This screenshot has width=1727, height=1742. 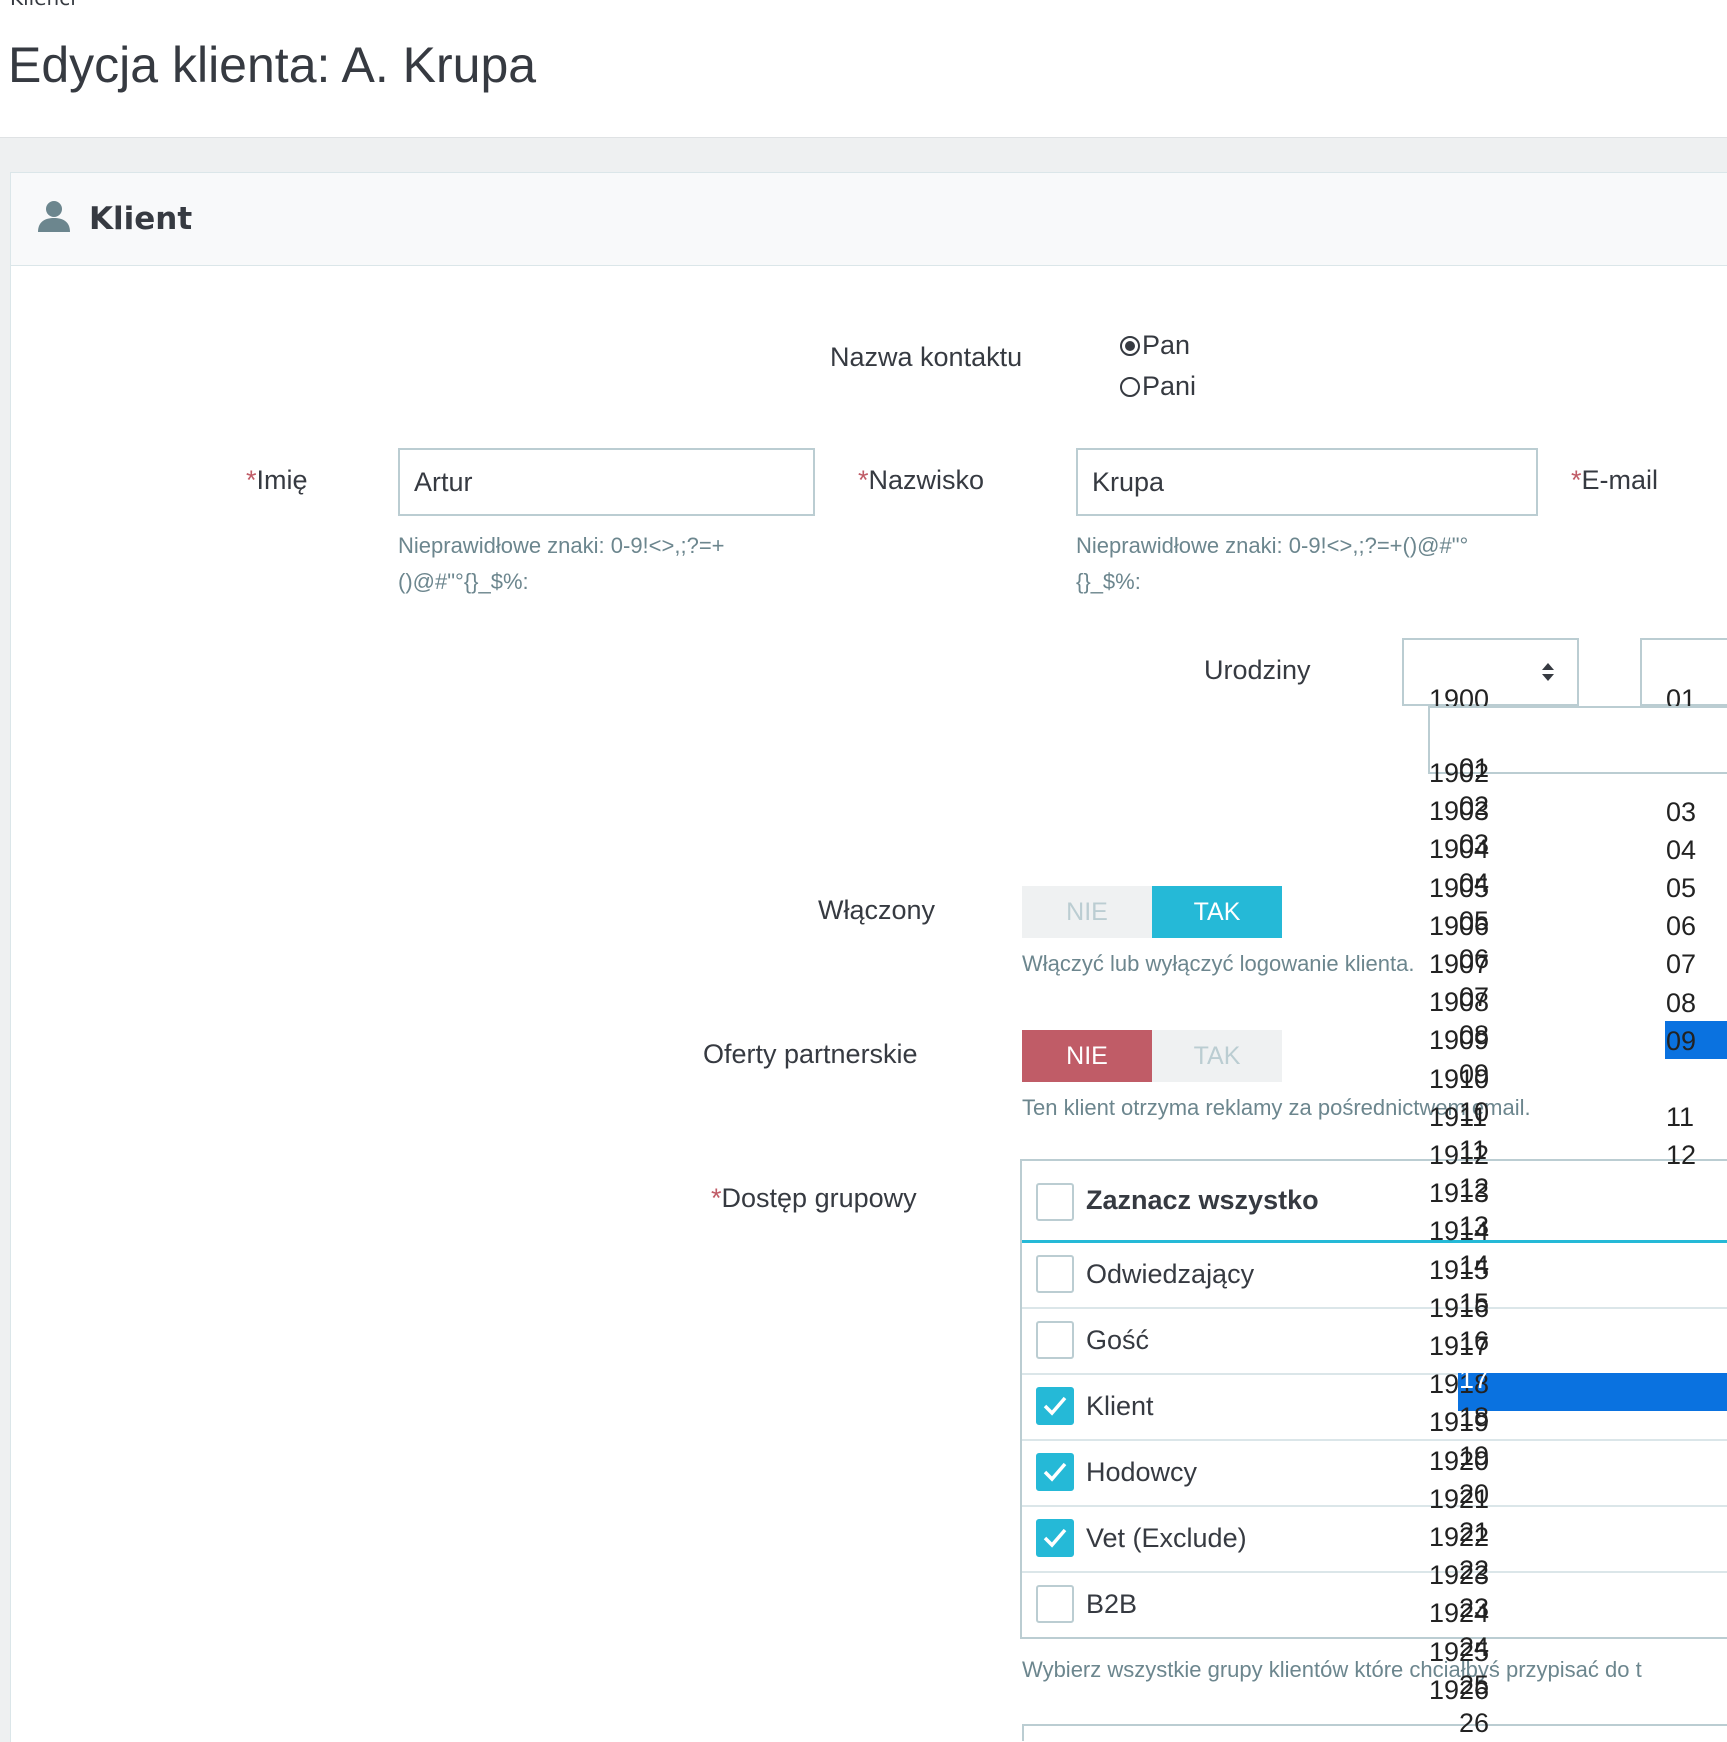 What do you see at coordinates (819, 1198) in the screenshot?
I see `groups-label-text: Dostęp grupowy` at bounding box center [819, 1198].